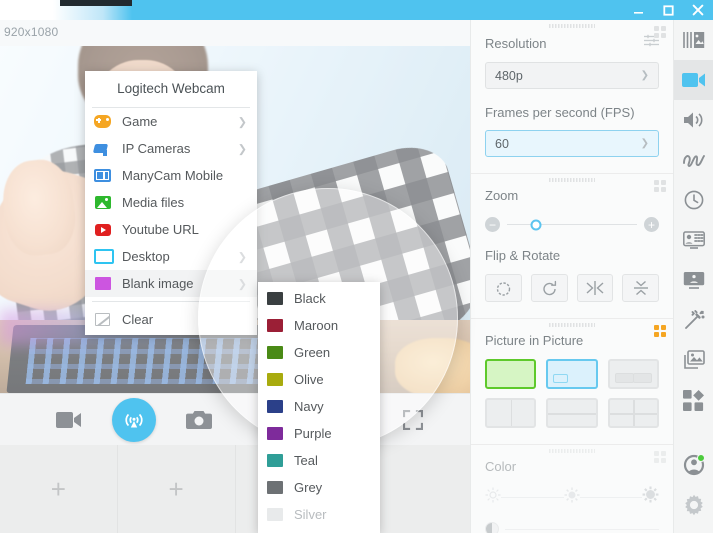 Image resolution: width=713 pixels, height=533 pixels. I want to click on menu-item-desktop: Desktop ❯, so click(171, 256).